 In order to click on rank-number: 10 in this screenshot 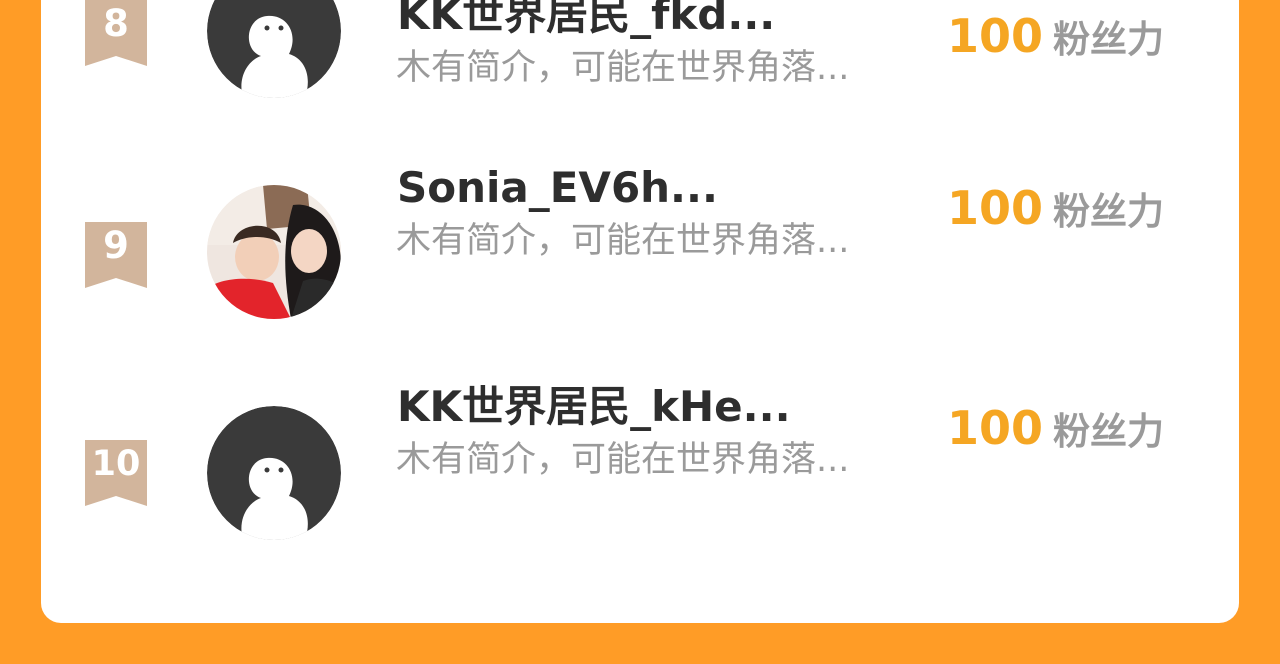, I will do `click(116, 464)`.